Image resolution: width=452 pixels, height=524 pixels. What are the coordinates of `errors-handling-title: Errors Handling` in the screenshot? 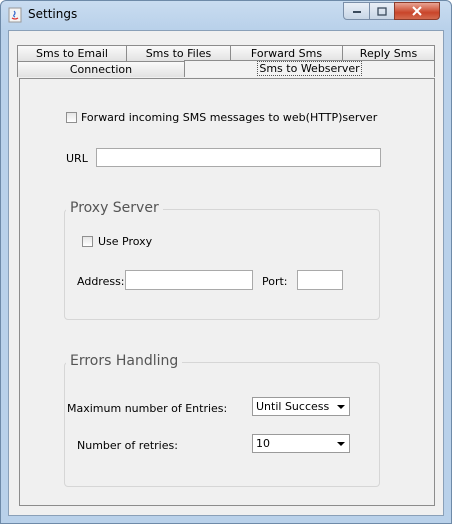 It's located at (124, 361).